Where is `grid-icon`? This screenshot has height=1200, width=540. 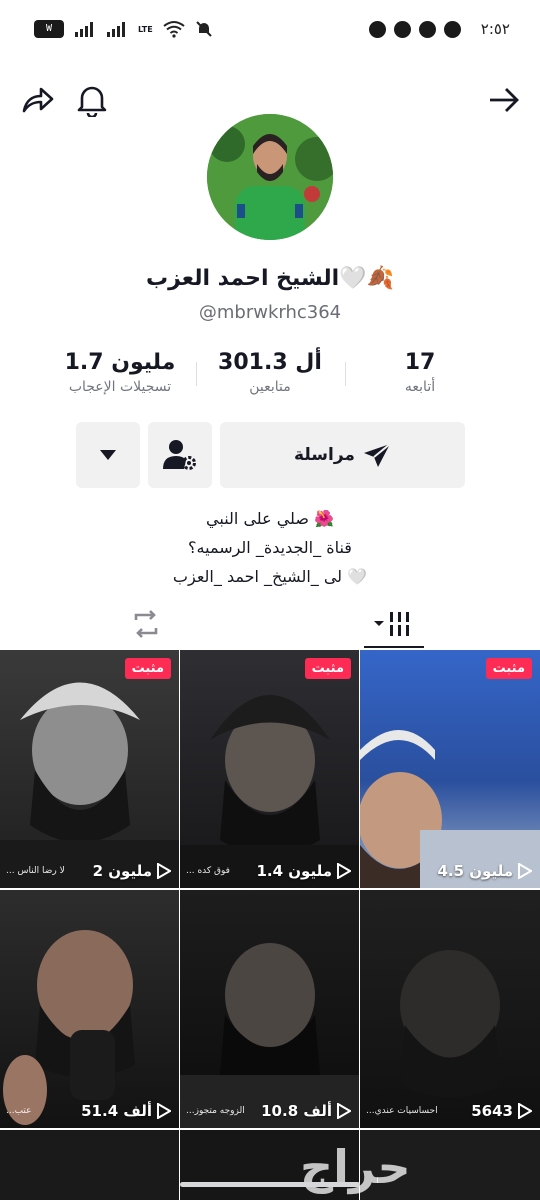 grid-icon is located at coordinates (391, 624).